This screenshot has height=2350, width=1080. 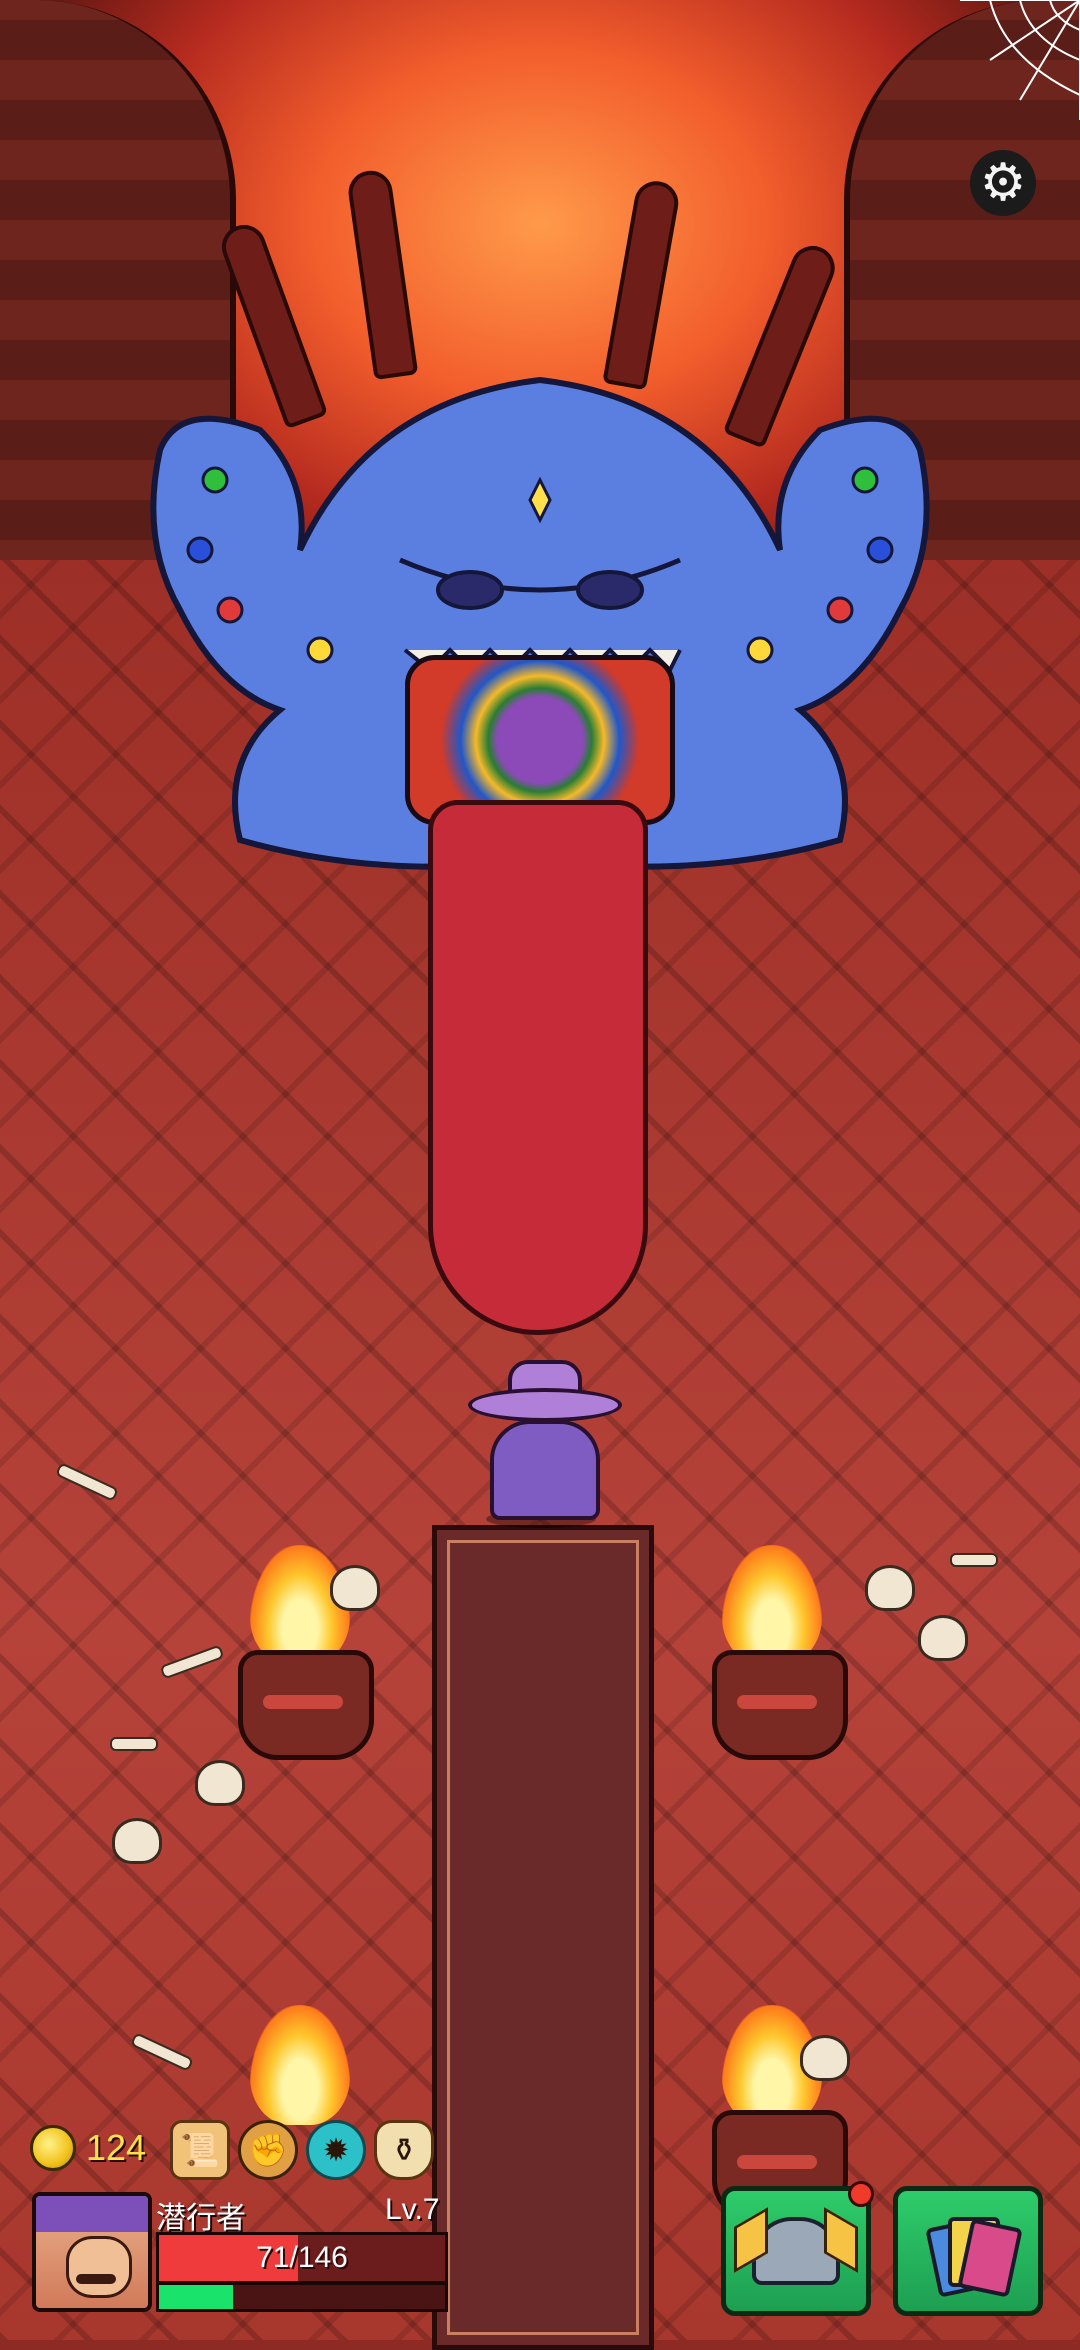 I want to click on card-stack-icon, so click(x=974, y=2254).